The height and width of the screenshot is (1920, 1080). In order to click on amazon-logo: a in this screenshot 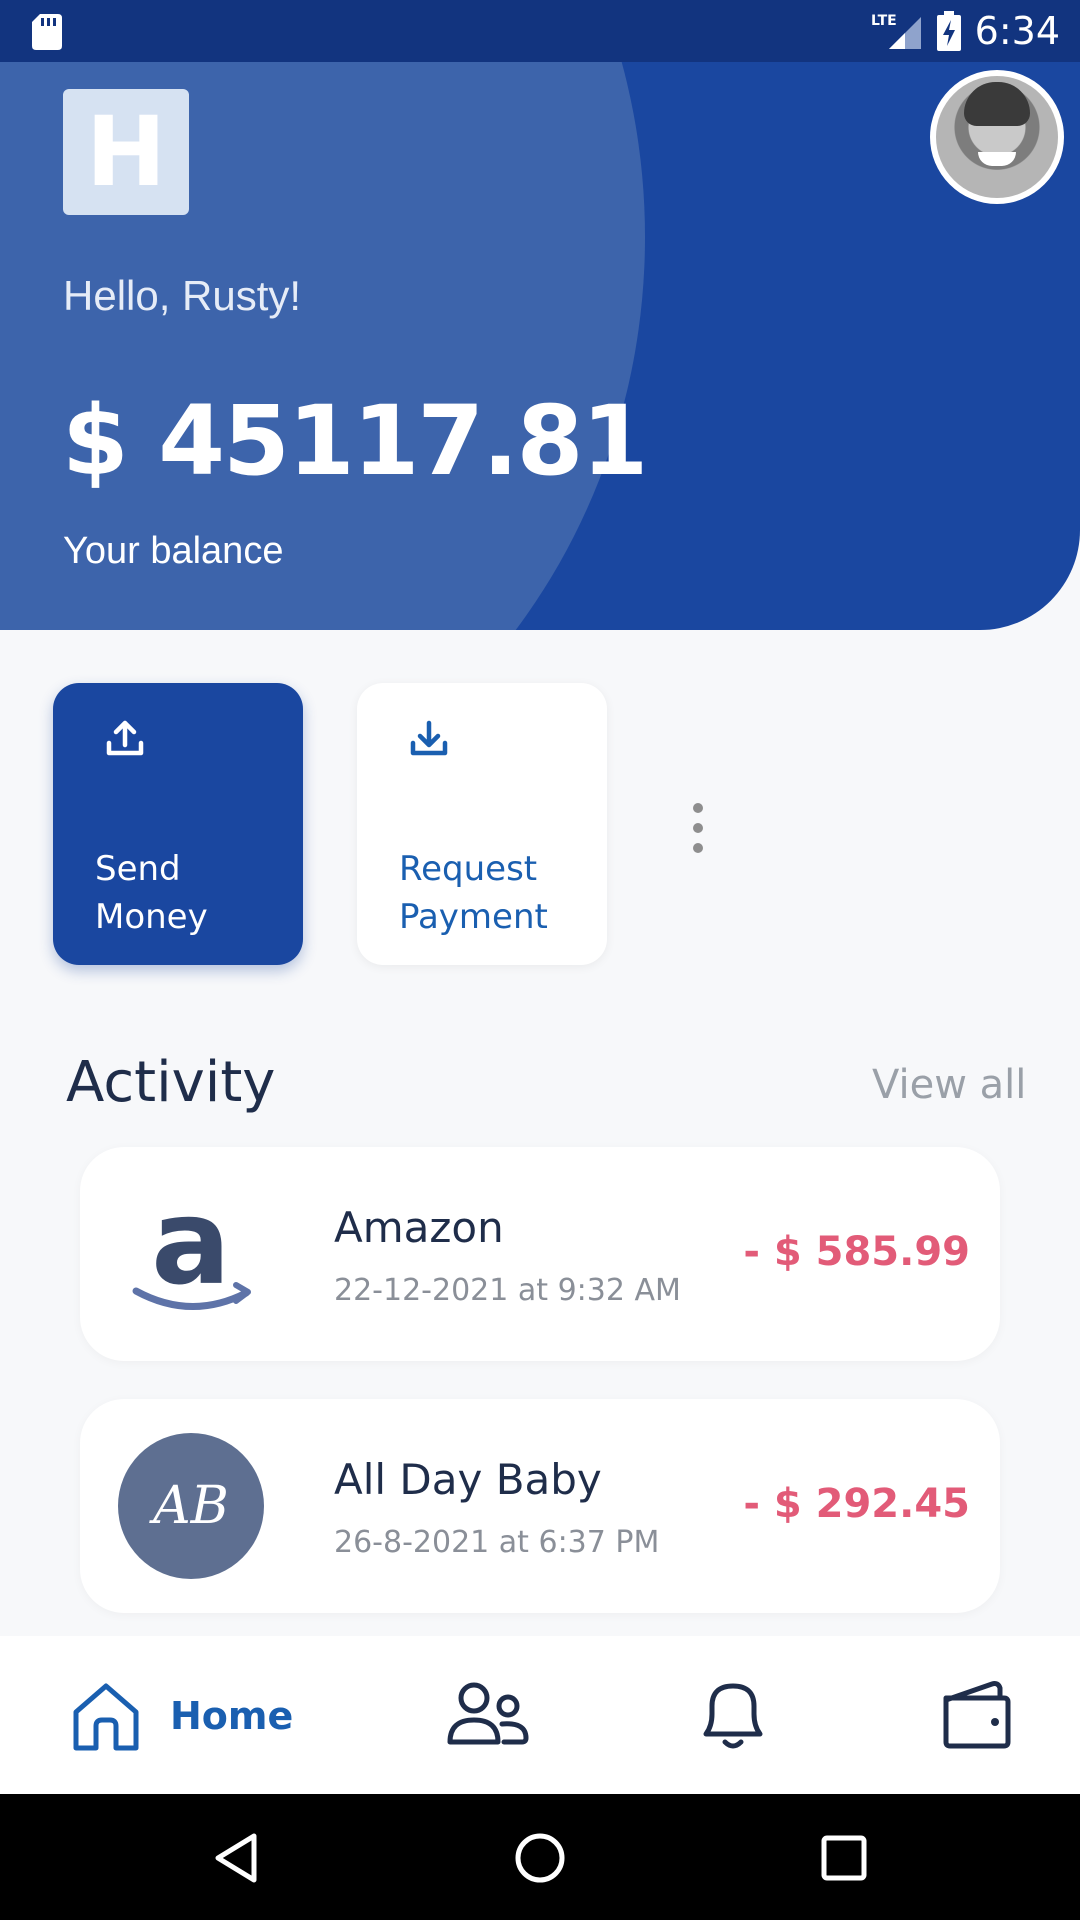, I will do `click(191, 1254)`.